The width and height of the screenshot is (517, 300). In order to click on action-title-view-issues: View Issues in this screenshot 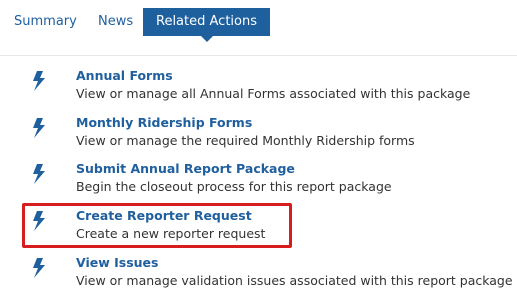, I will do `click(117, 262)`.